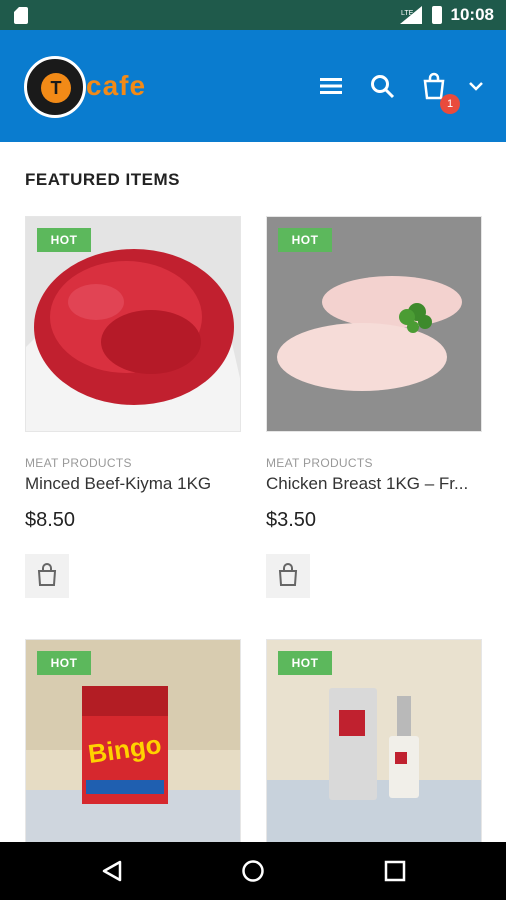 This screenshot has width=506, height=900. What do you see at coordinates (112, 871) in the screenshot?
I see `back-icon` at bounding box center [112, 871].